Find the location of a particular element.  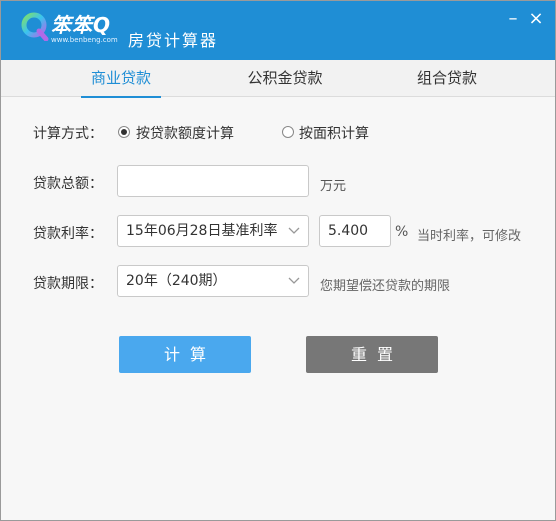

tab-commercial-loan: 商业贷款 is located at coordinates (121, 79).